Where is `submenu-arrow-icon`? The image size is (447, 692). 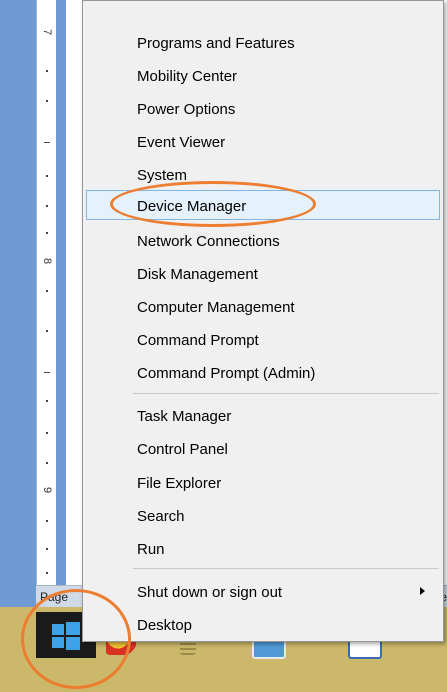
submenu-arrow-icon is located at coordinates (422, 591).